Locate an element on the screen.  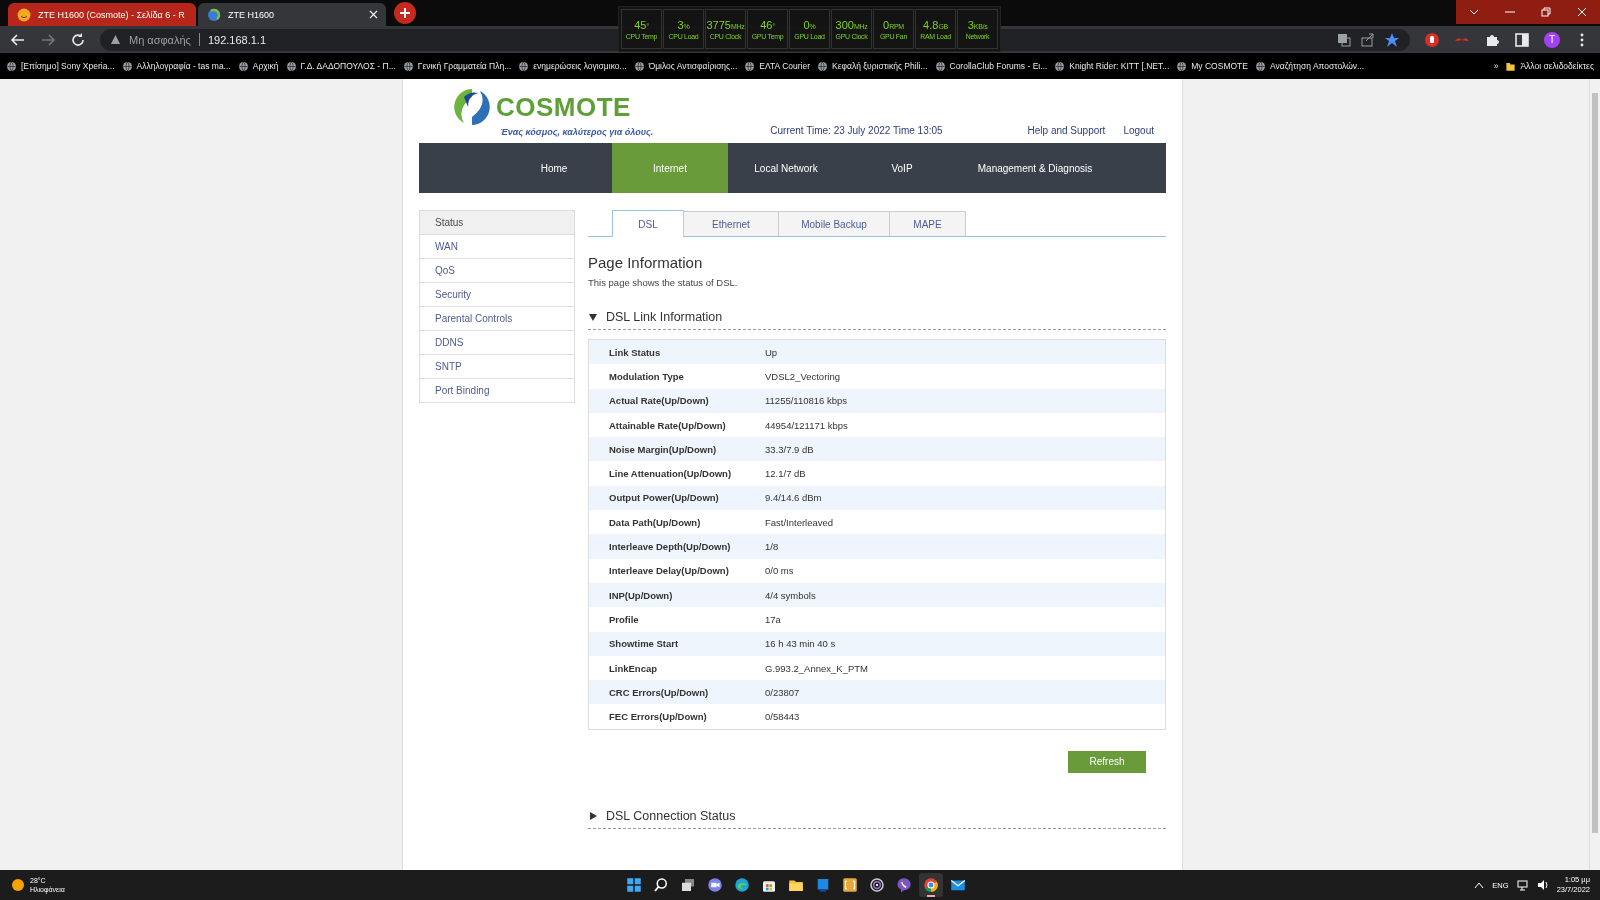
field-value: 0/0 ms is located at coordinates (779, 571).